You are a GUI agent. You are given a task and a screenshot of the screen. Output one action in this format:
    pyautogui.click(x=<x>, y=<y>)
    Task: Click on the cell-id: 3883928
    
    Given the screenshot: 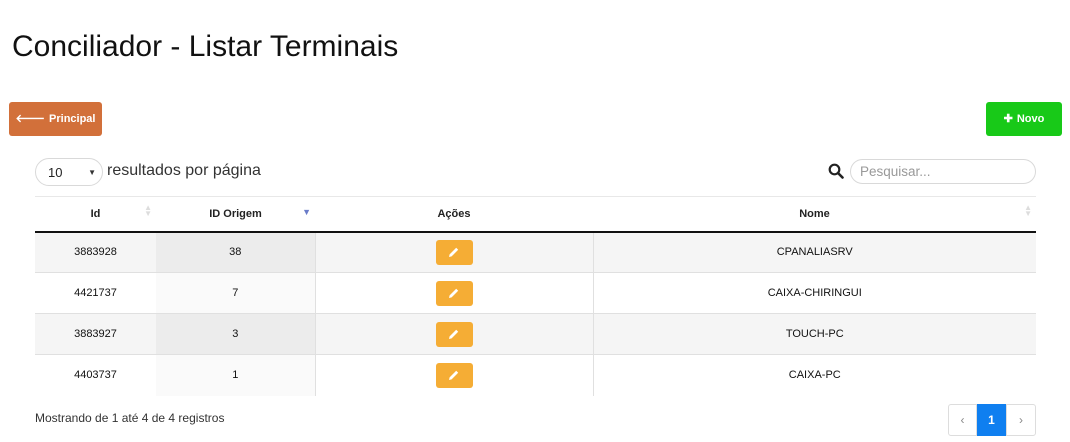 What is the action you would take?
    pyautogui.click(x=95, y=252)
    